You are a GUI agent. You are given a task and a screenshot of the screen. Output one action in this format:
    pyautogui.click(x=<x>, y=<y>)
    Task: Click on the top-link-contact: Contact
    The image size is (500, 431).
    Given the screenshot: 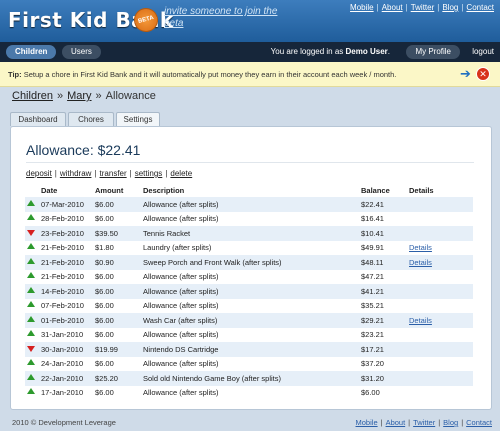 What is the action you would take?
    pyautogui.click(x=480, y=7)
    